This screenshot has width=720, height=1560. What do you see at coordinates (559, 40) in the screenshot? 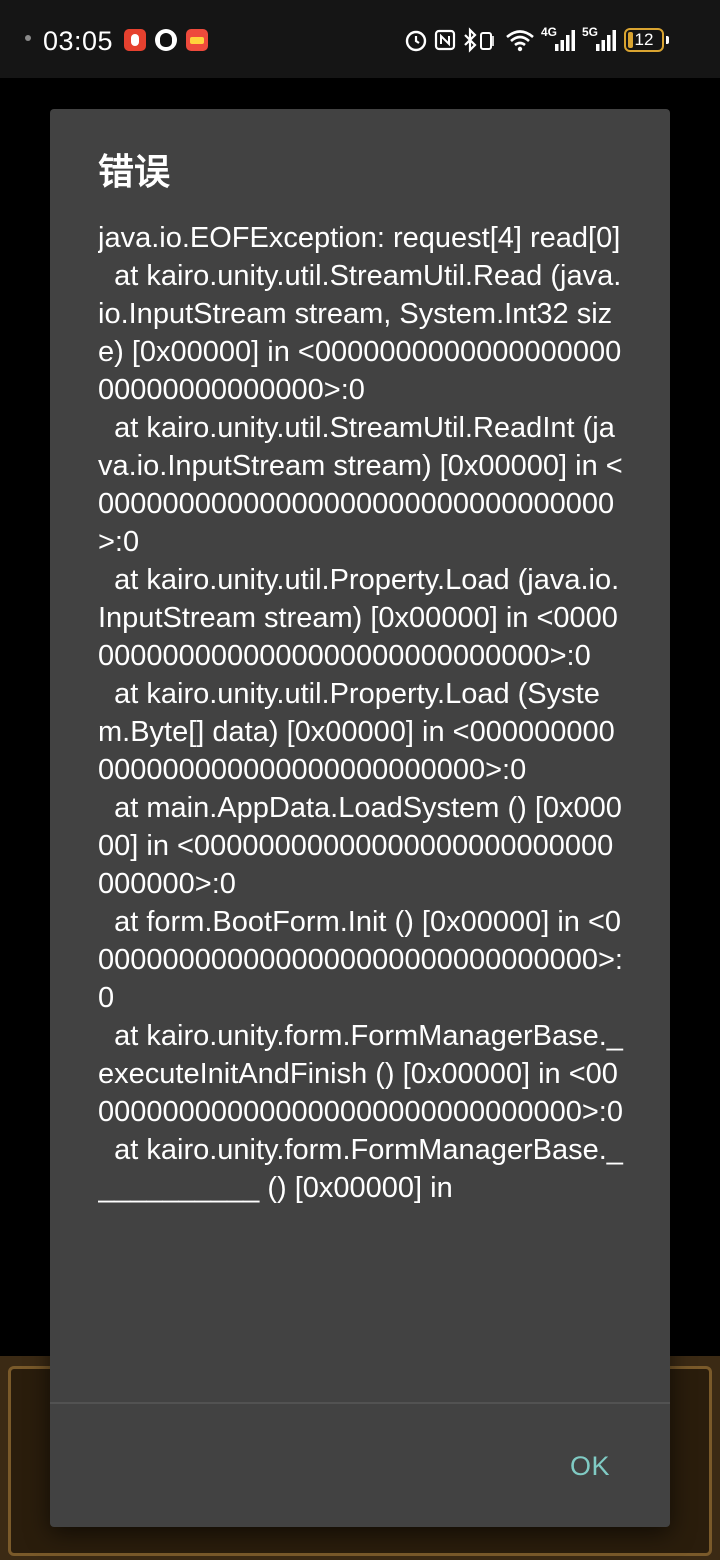
I see `signal-4g-icon: 4G` at bounding box center [559, 40].